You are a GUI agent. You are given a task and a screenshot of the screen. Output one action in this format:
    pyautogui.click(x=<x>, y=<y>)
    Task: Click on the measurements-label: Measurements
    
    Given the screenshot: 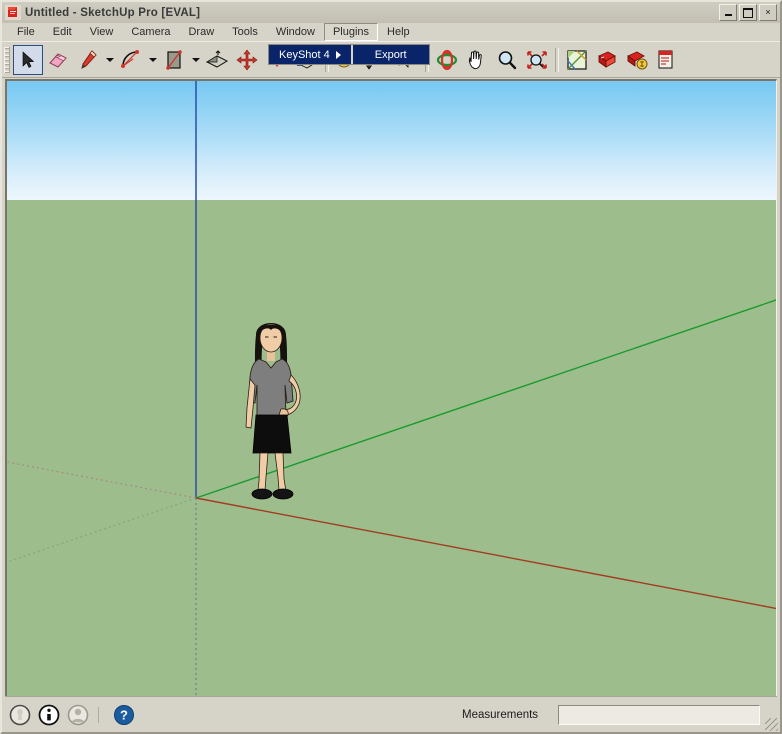 What is the action you would take?
    pyautogui.click(x=500, y=714)
    